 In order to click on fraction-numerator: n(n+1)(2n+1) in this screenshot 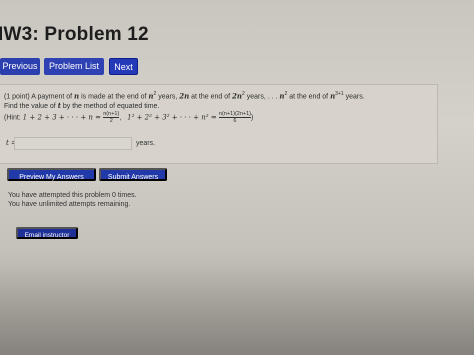, I will do `click(235, 114)`.